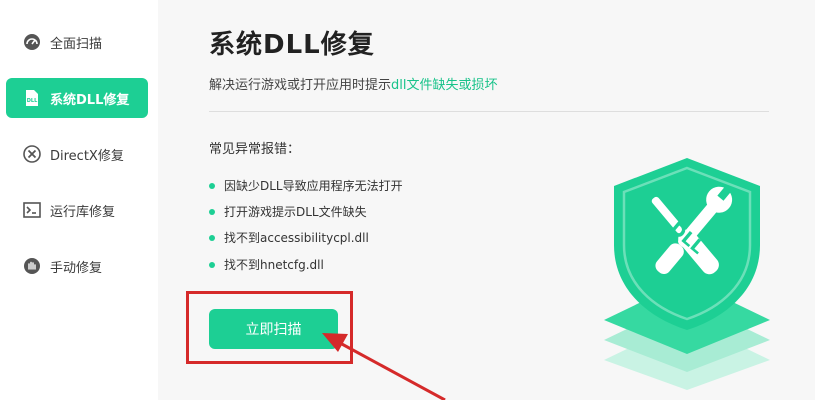 The height and width of the screenshot is (400, 815). I want to click on issues-title: 常见异常报错：, so click(255, 149).